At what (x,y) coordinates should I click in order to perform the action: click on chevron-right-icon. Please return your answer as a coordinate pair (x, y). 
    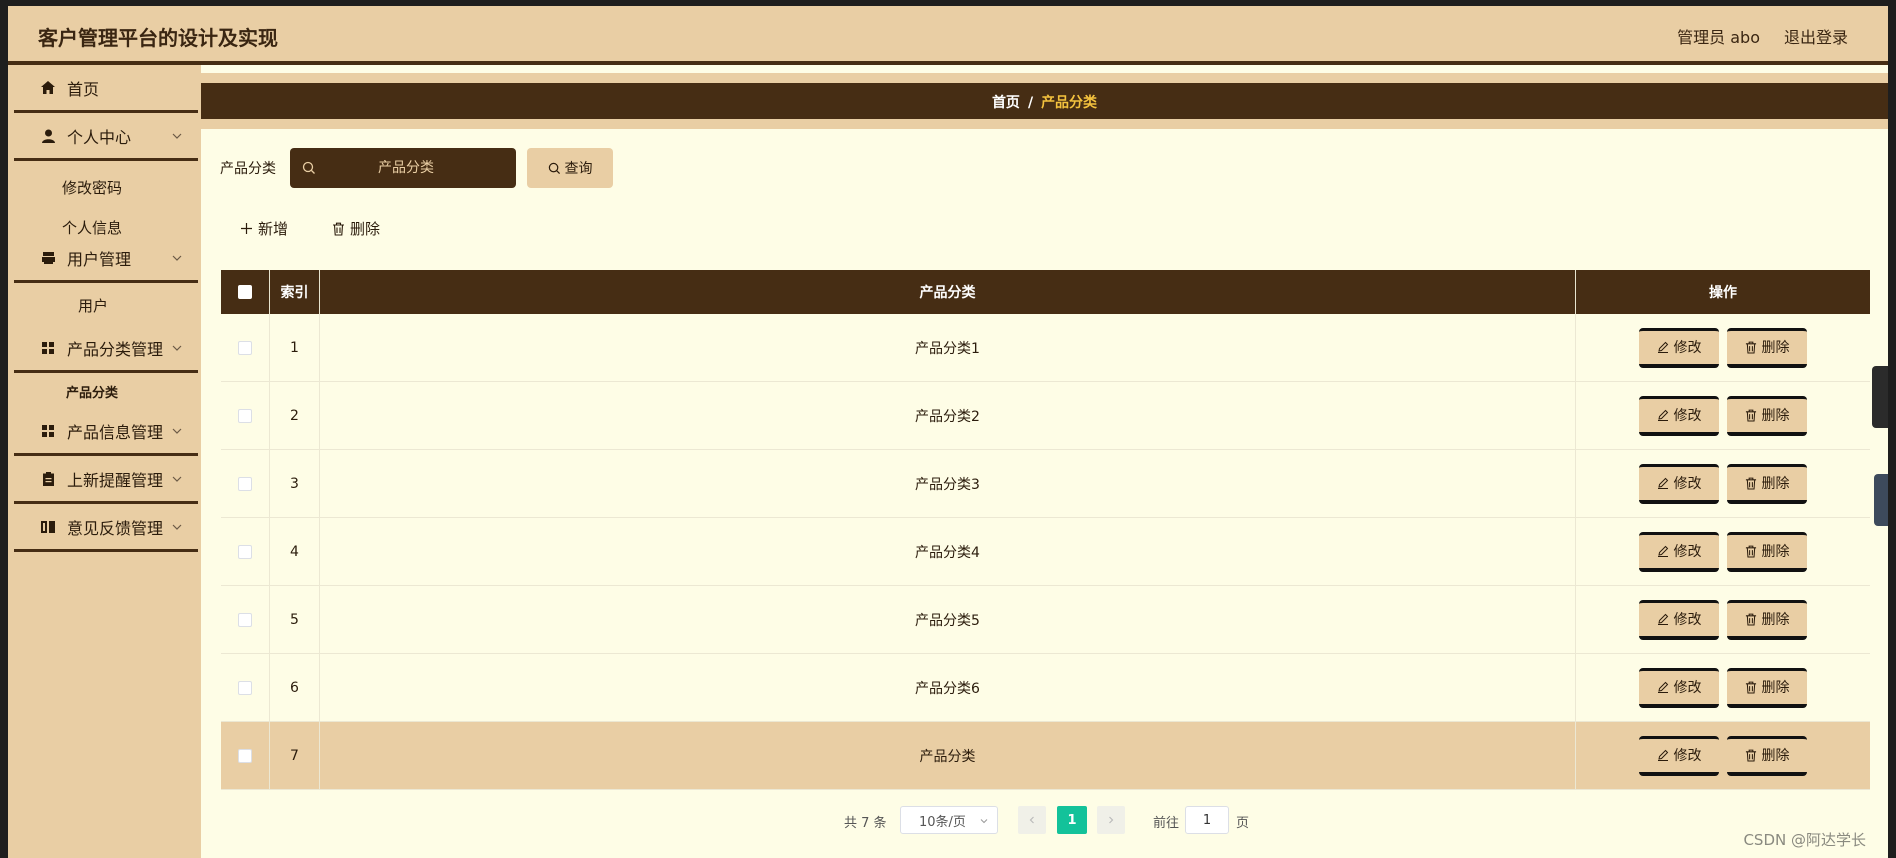
    Looking at the image, I should click on (1111, 820).